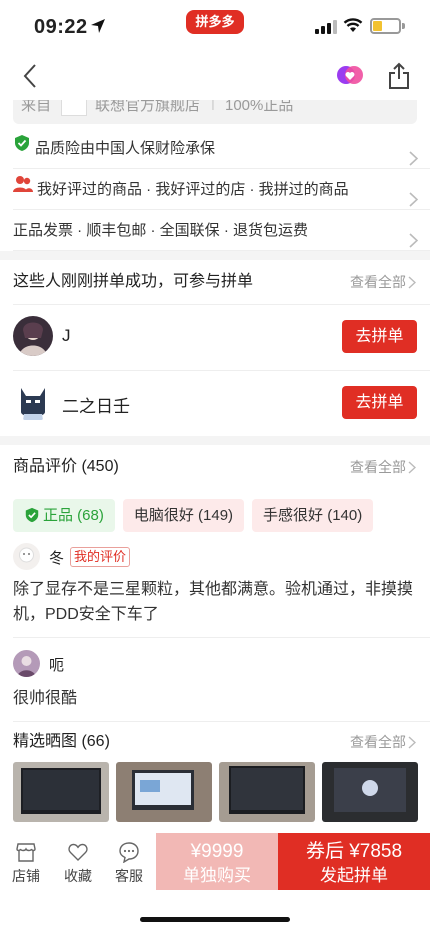 This screenshot has width=430, height=931. I want to click on nav-bar, so click(215, 76).